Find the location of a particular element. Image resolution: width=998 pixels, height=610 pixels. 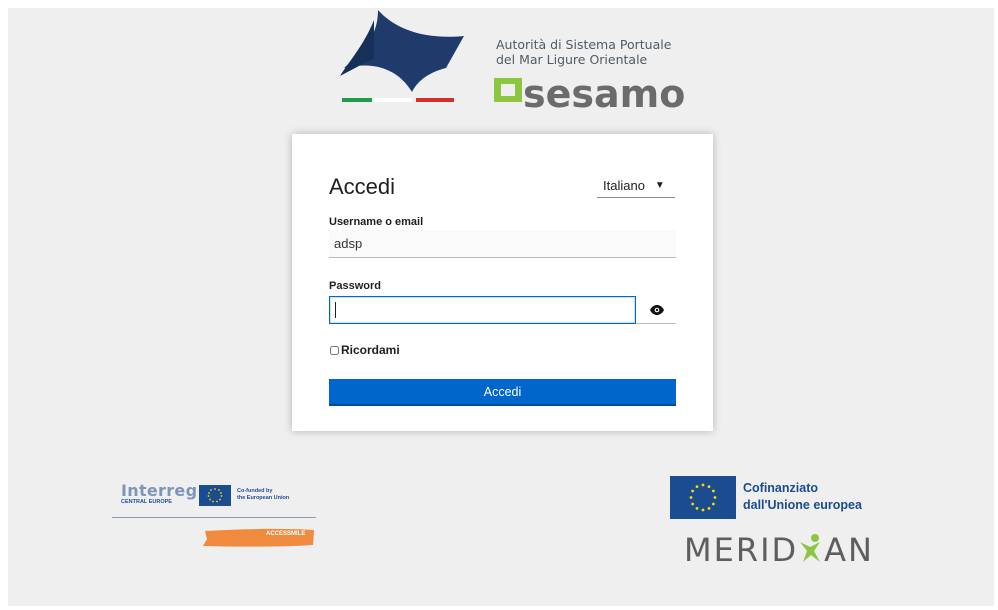

cofunded-text: Co-funded by the European Union is located at coordinates (263, 495).